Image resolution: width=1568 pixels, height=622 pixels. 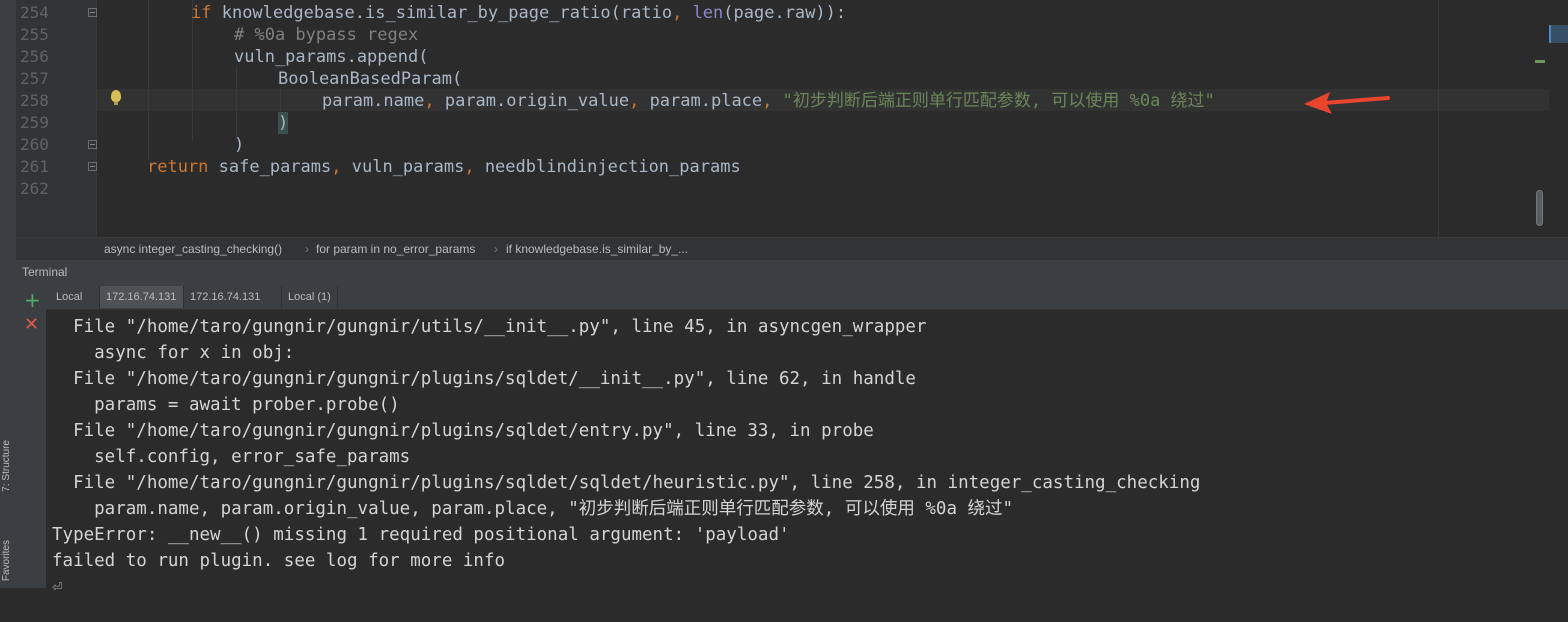 What do you see at coordinates (31, 435) in the screenshot?
I see `terminal-toolbar: + ✕` at bounding box center [31, 435].